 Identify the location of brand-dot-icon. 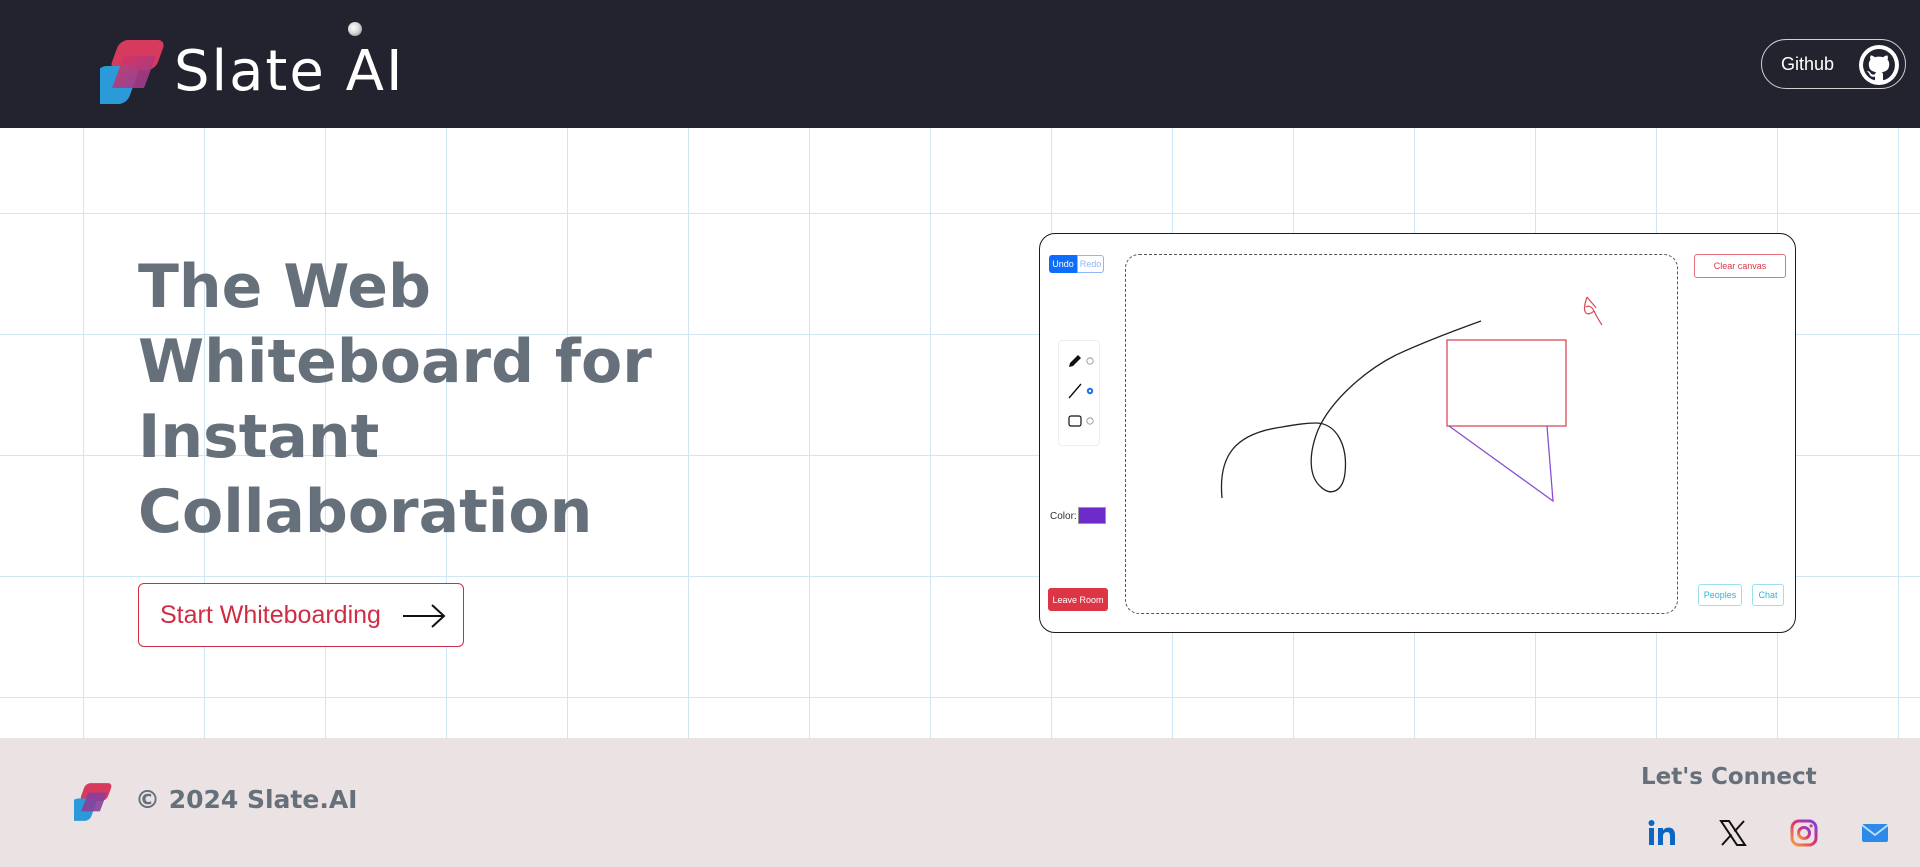
(355, 29).